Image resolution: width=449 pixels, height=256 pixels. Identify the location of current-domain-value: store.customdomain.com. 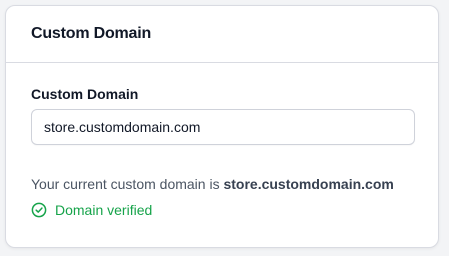
(308, 184).